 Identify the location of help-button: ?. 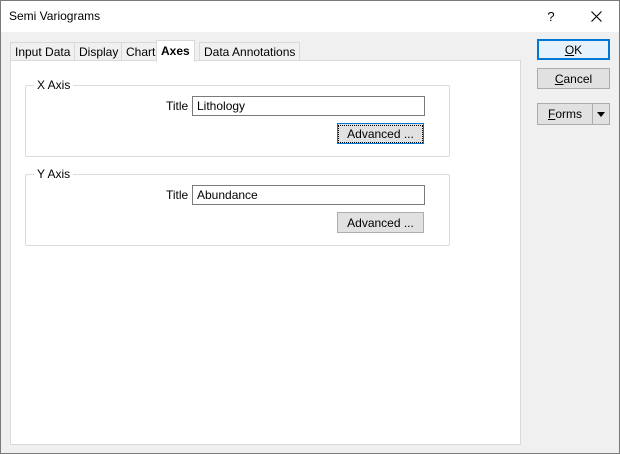
(551, 16).